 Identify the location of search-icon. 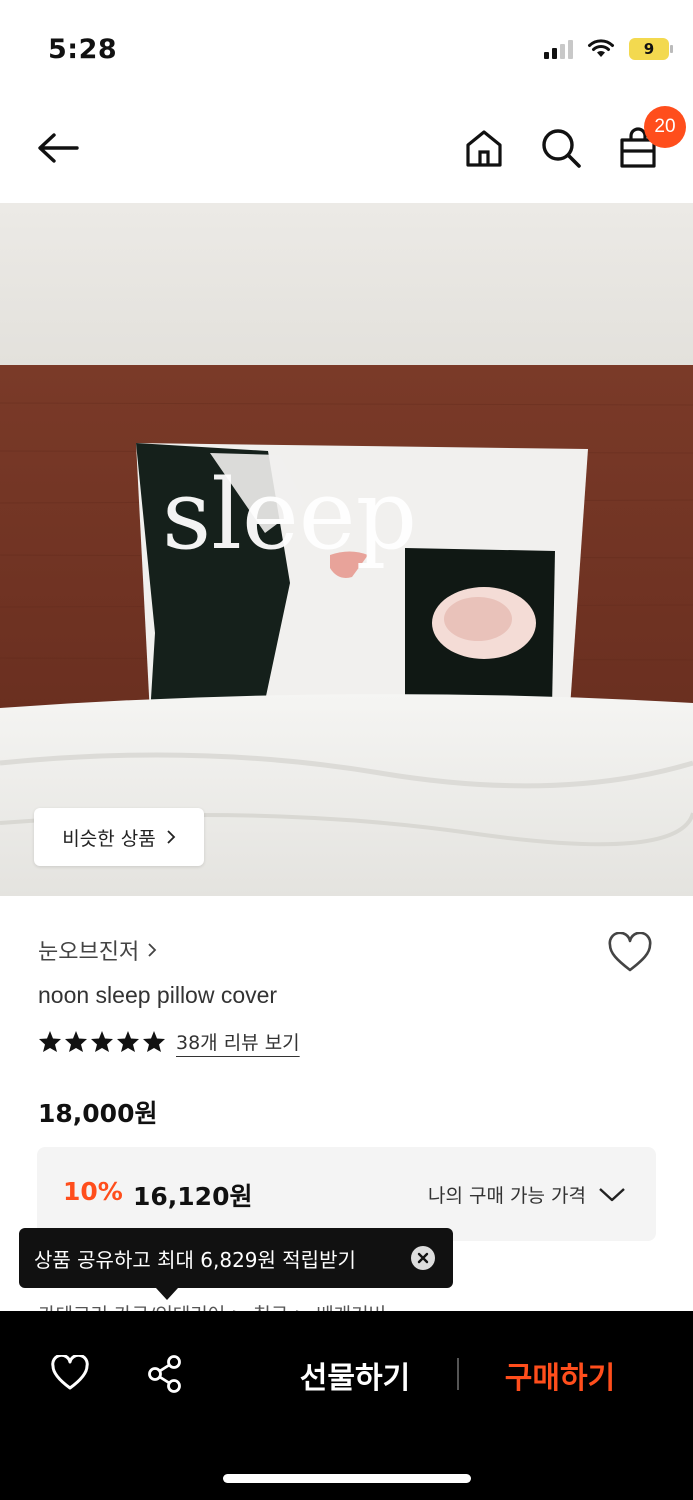
(561, 148).